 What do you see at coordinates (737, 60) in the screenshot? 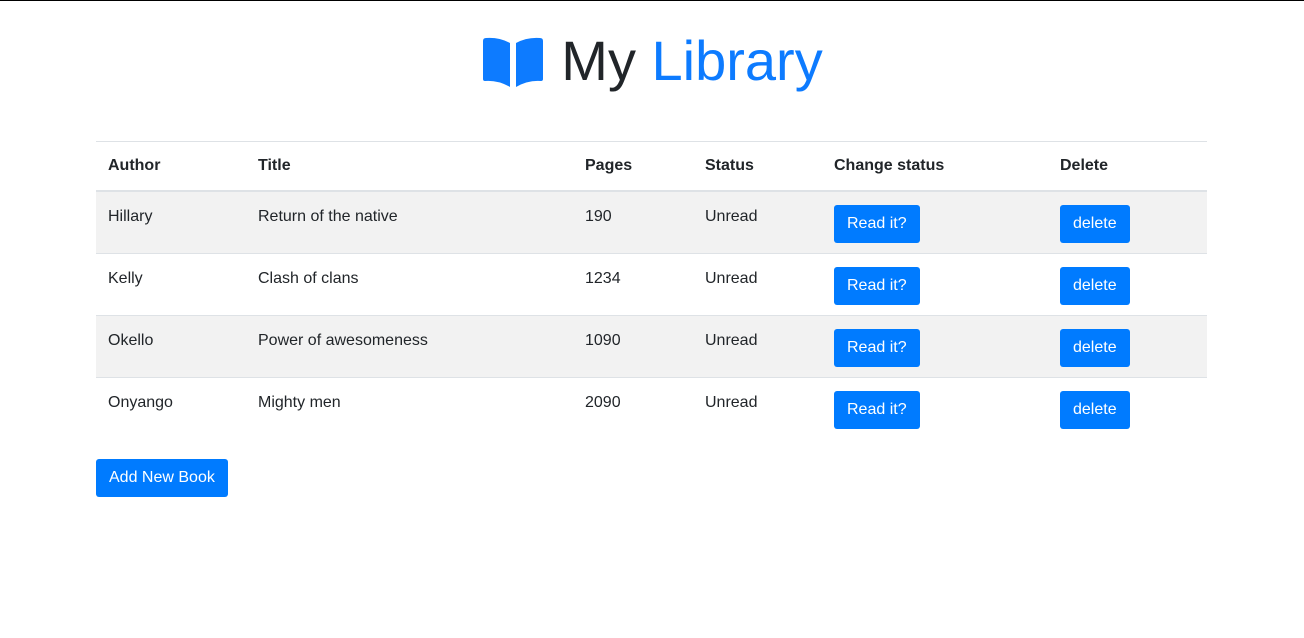
I see `title-library: Library` at bounding box center [737, 60].